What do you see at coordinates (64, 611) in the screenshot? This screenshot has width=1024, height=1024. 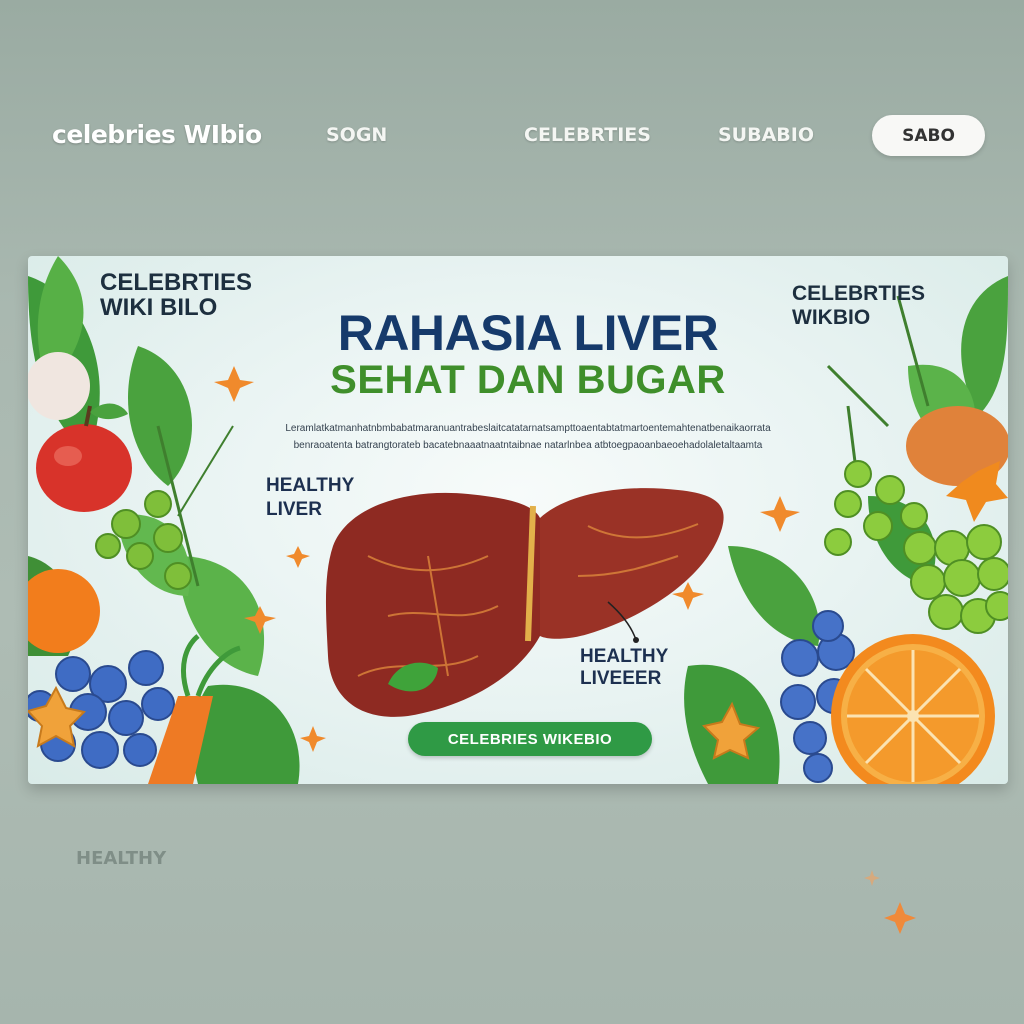 I see `orange-left-illustration` at bounding box center [64, 611].